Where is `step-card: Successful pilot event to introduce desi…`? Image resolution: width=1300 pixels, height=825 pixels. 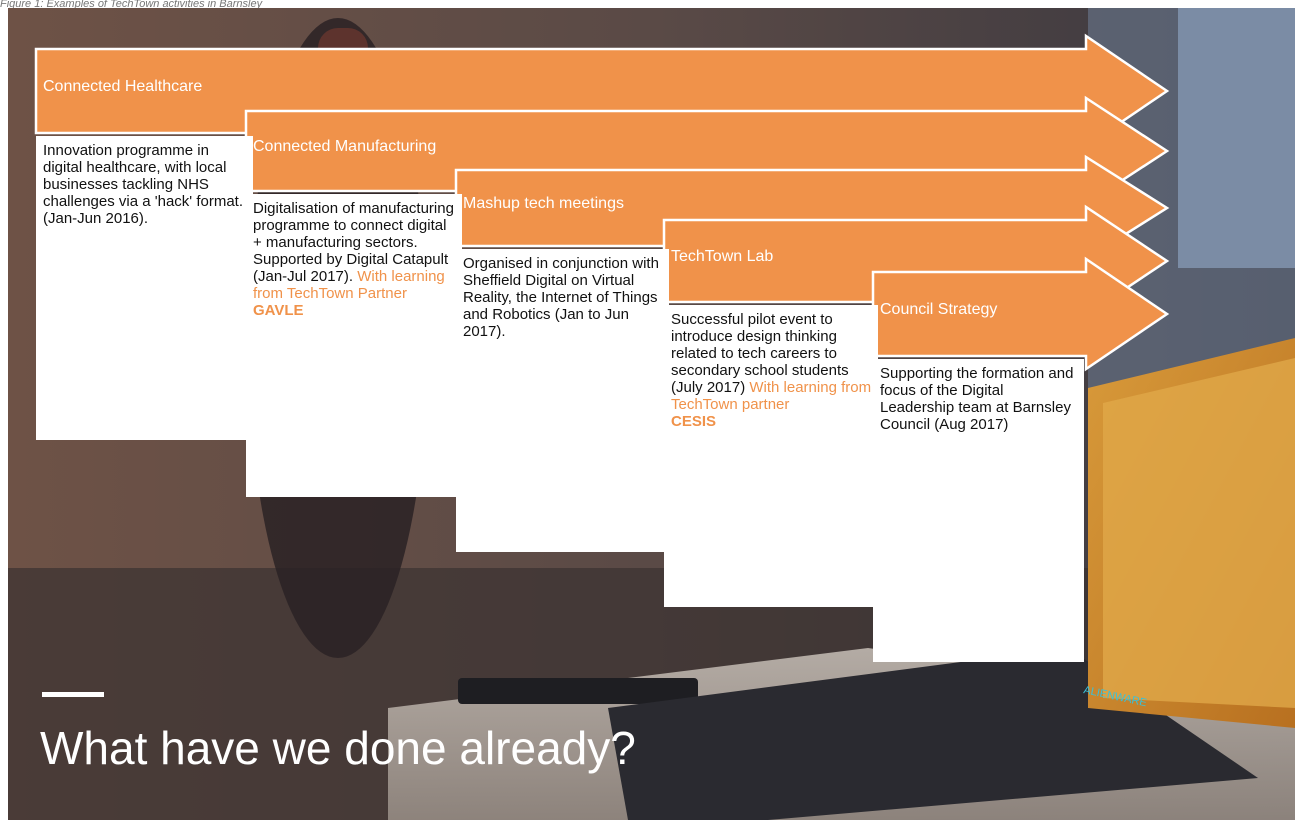 step-card: Successful pilot event to introduce desi… is located at coordinates (771, 456).